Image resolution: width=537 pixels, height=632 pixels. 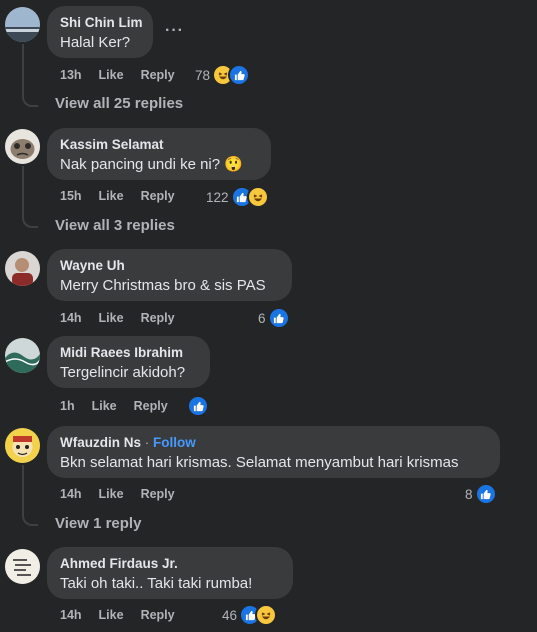 What do you see at coordinates (156, 583) in the screenshot?
I see `comment-text: Taki oh taki.. Taki taki rumba!` at bounding box center [156, 583].